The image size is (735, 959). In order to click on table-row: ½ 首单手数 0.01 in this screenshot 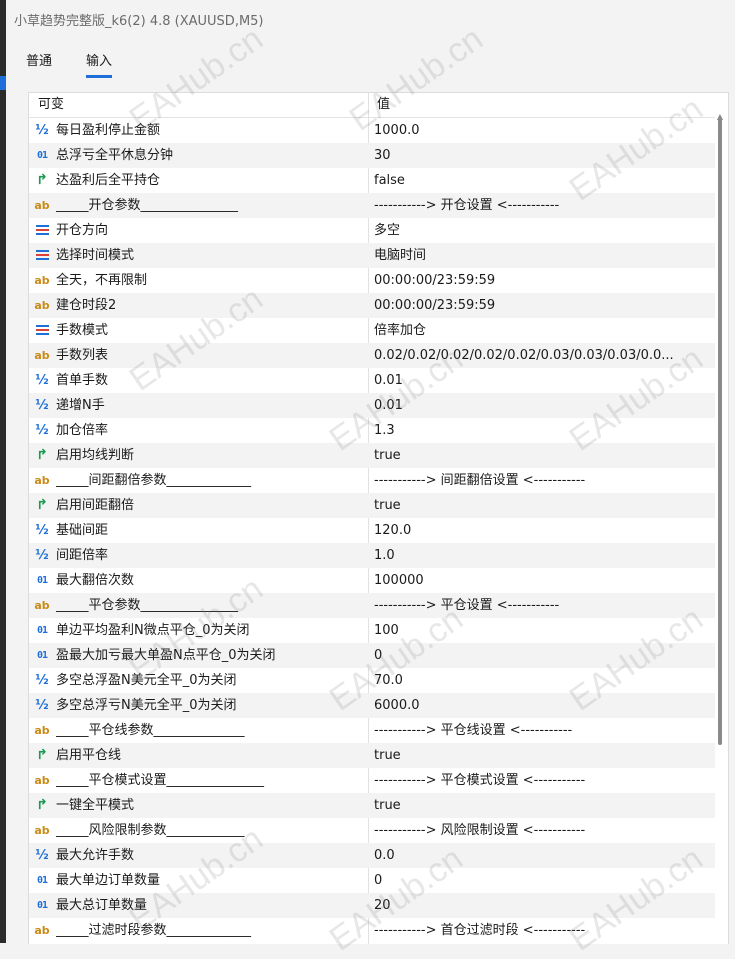, I will do `click(372, 380)`.